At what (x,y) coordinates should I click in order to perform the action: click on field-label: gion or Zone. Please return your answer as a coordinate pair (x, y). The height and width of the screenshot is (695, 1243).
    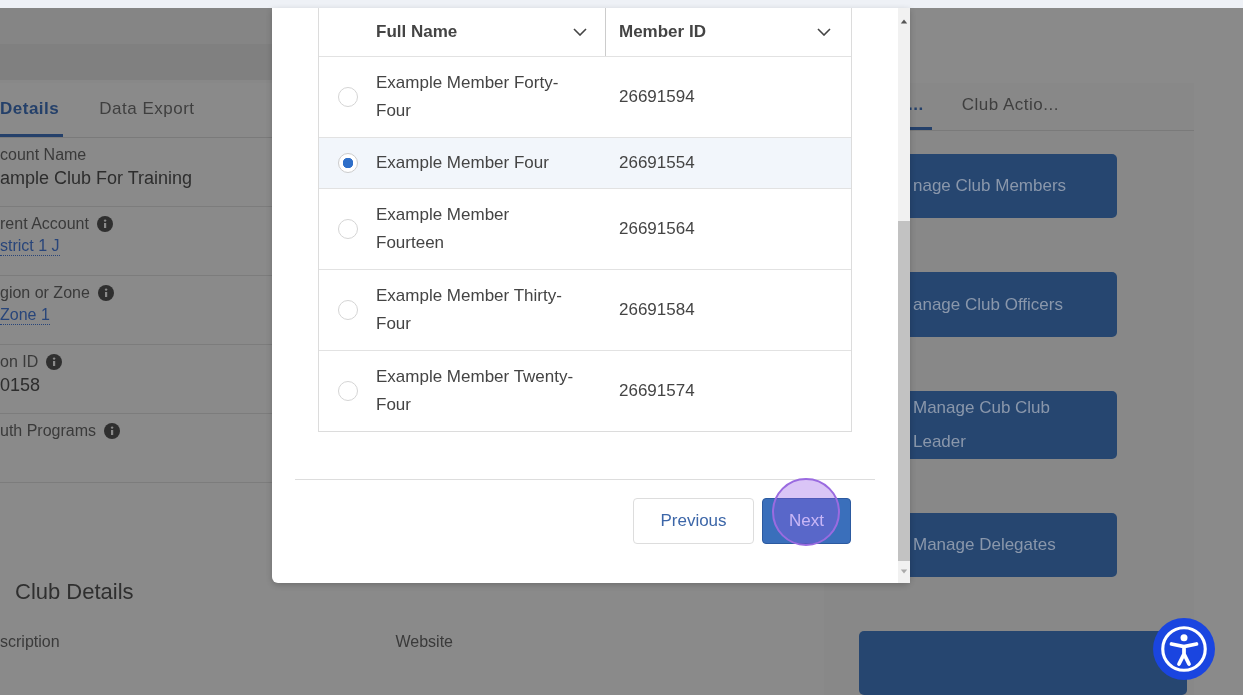
    Looking at the image, I should click on (45, 293).